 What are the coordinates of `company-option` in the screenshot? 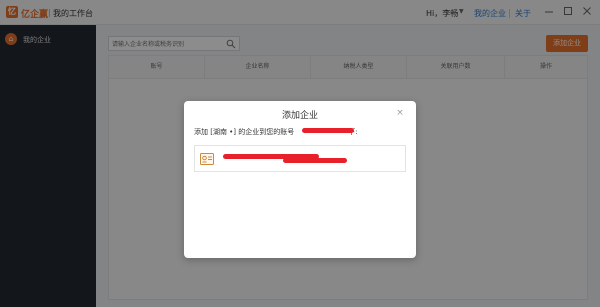 It's located at (300, 158).